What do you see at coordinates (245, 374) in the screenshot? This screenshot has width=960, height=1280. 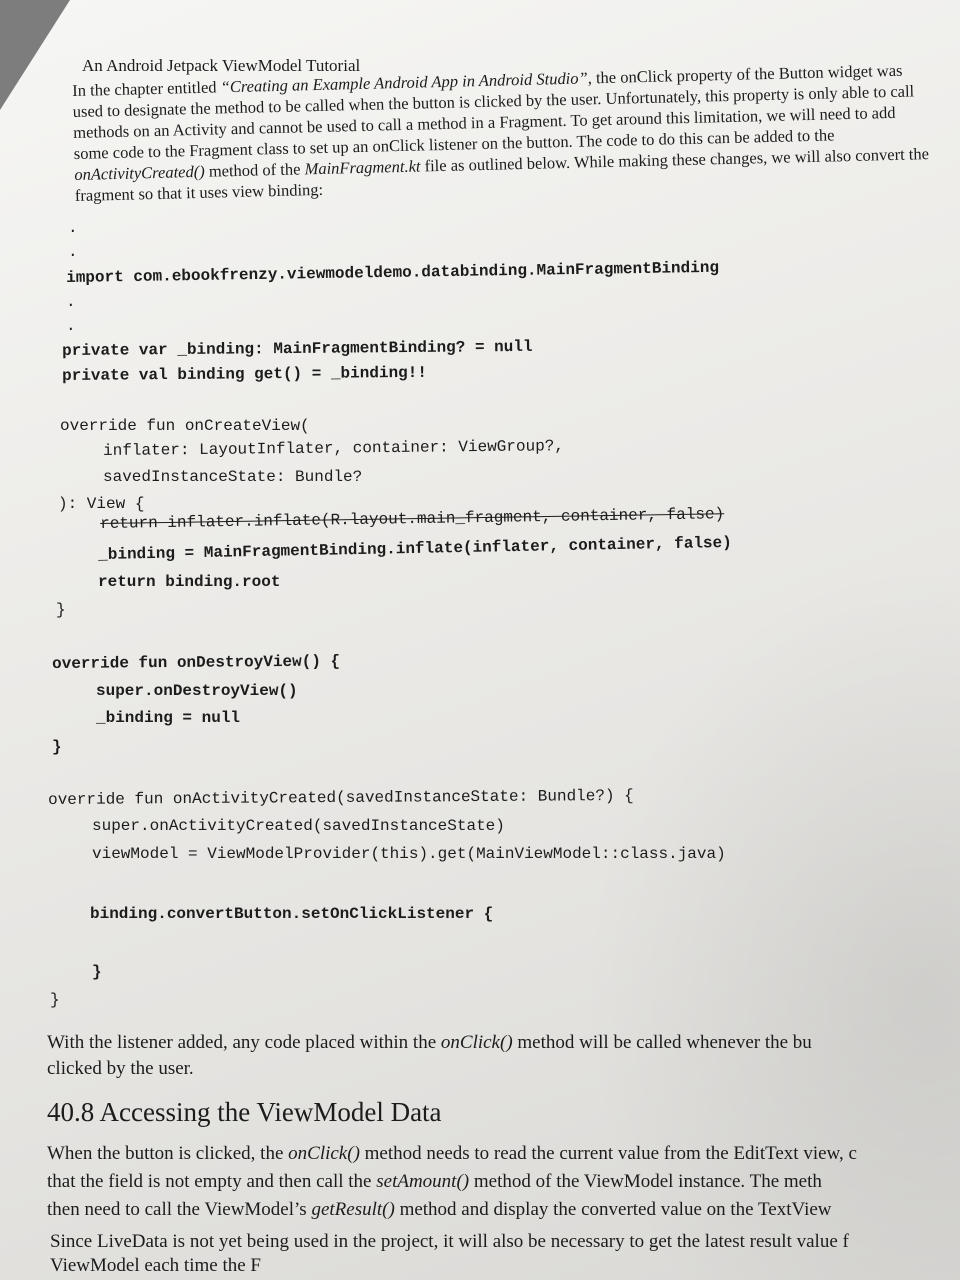 I see `code-binding-val: private val binding get() = _binding!!` at bounding box center [245, 374].